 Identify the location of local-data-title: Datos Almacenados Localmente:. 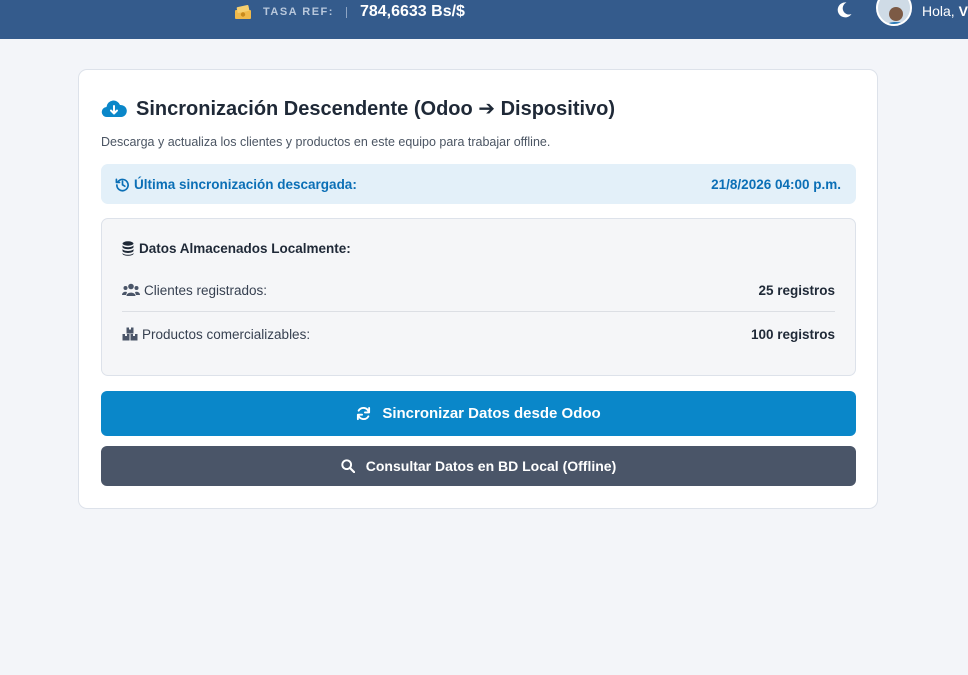
(245, 248).